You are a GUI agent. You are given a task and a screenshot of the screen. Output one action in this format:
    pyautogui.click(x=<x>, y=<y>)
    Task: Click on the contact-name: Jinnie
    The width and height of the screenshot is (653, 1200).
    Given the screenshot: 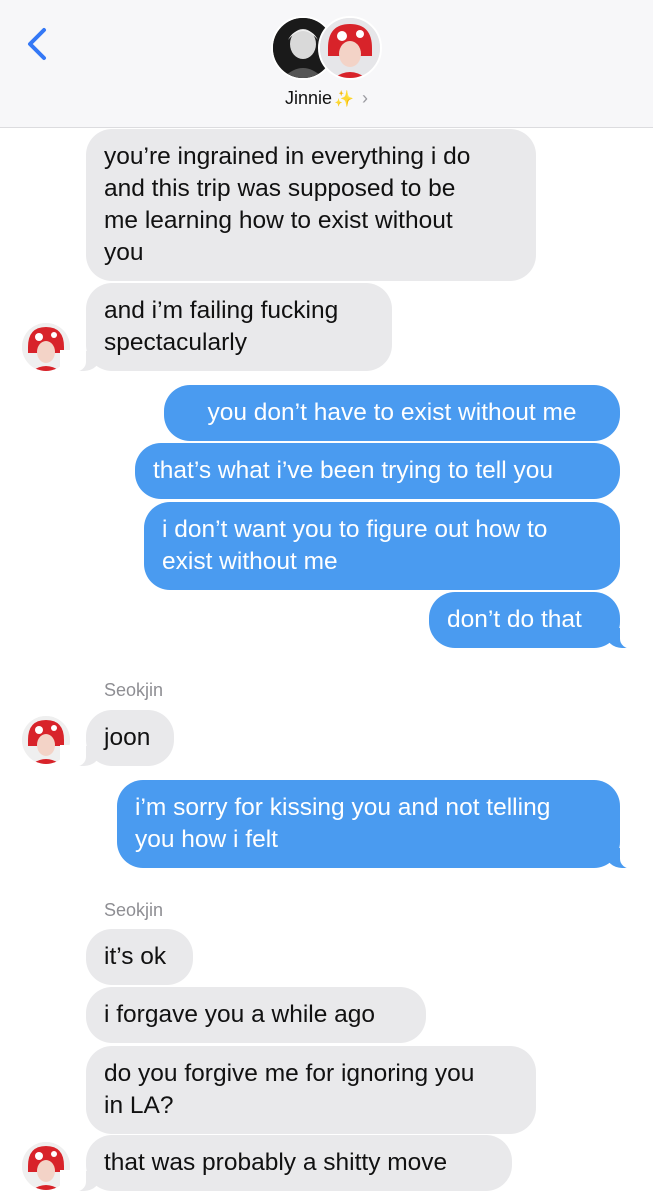 What is the action you would take?
    pyautogui.click(x=309, y=98)
    